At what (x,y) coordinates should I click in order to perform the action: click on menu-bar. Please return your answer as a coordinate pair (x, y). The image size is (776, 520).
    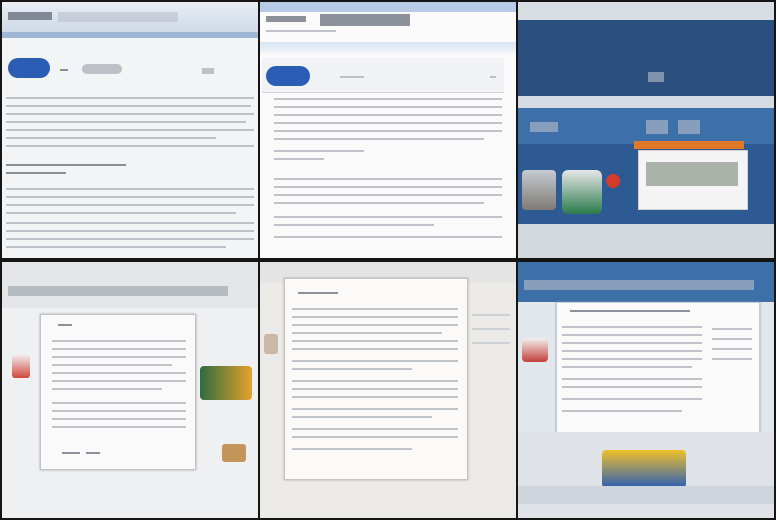
    Looking at the image, I should click on (646, 102).